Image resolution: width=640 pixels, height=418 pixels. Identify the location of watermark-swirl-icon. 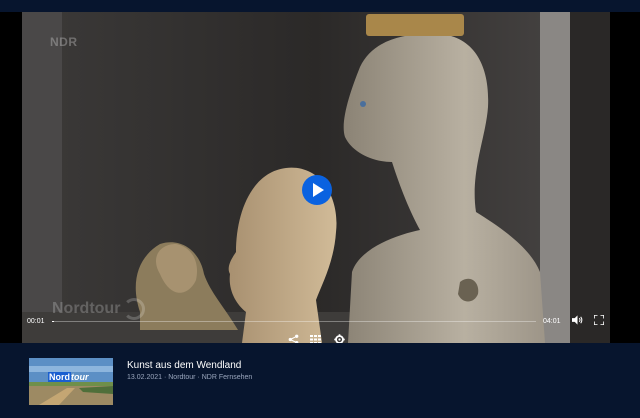
(134, 309).